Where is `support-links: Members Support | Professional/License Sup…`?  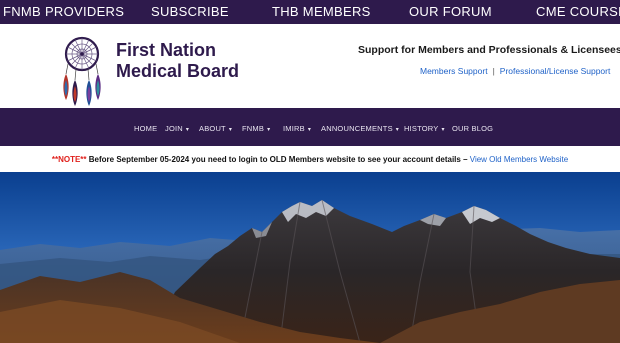 support-links: Members Support | Professional/License Sup… is located at coordinates (515, 71).